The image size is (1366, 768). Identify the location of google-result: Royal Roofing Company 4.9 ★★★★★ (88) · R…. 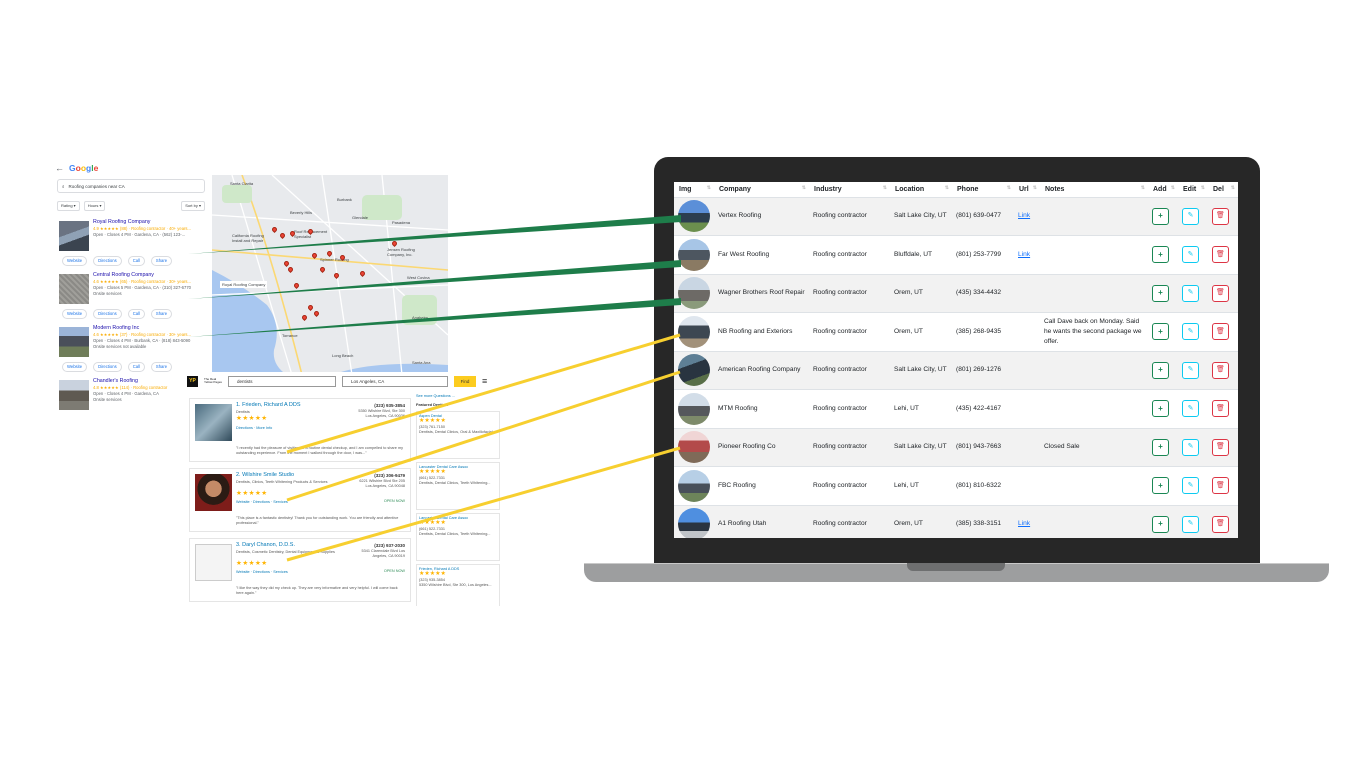
(132, 245).